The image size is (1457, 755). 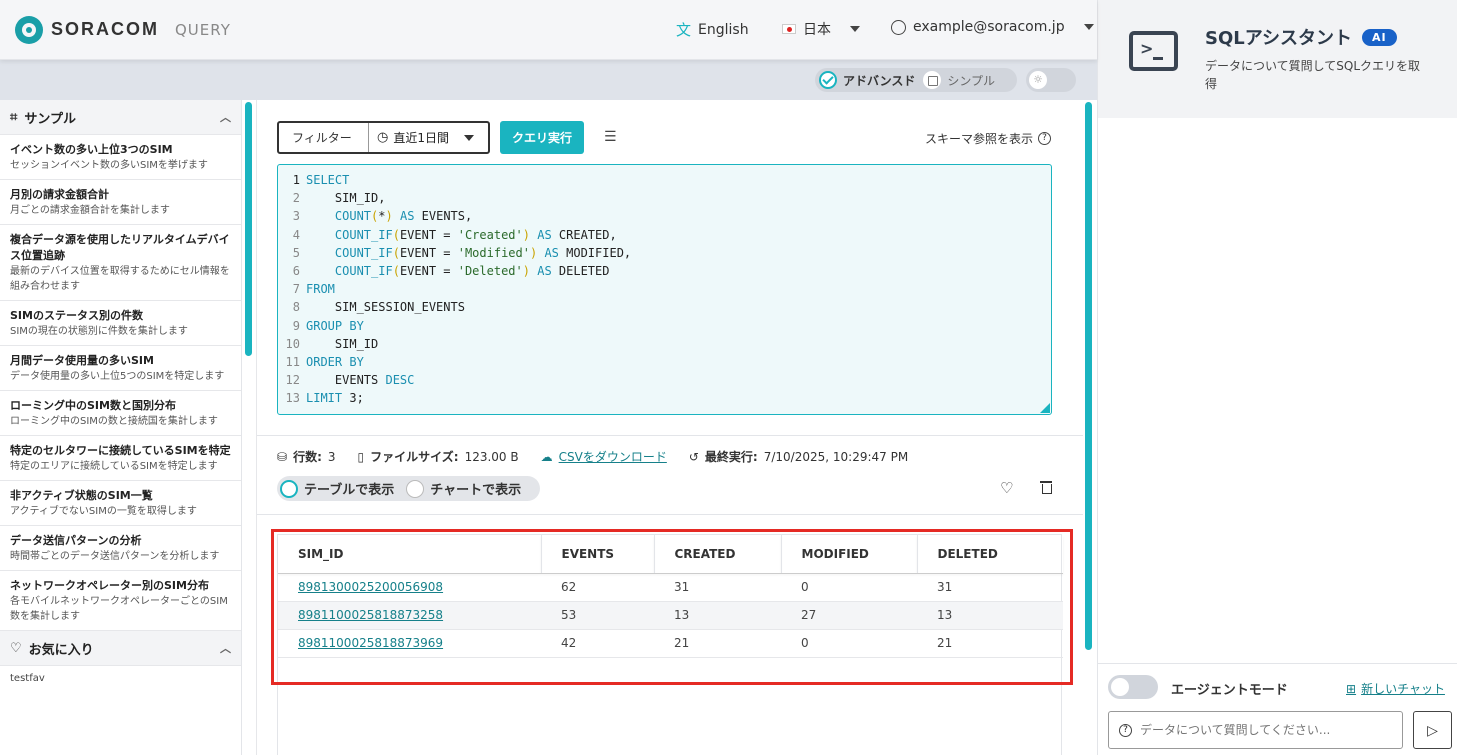 I want to click on sample-query-item: データ送信パターンの分析時間帯ごとのデータ送信パターンを分析します, so click(x=120, y=548).